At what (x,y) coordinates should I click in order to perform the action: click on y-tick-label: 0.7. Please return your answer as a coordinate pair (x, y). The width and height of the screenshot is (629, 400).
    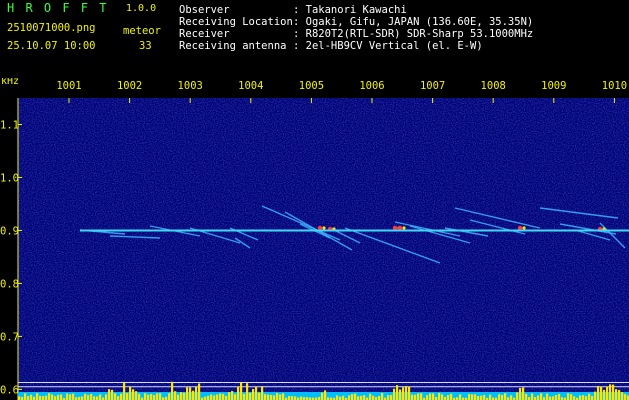
    Looking at the image, I should click on (9, 337).